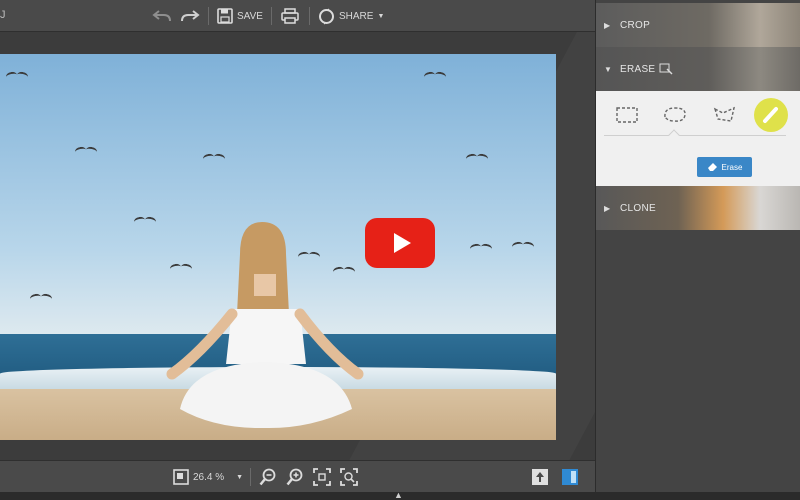  I want to click on brush-icon, so click(770, 115).